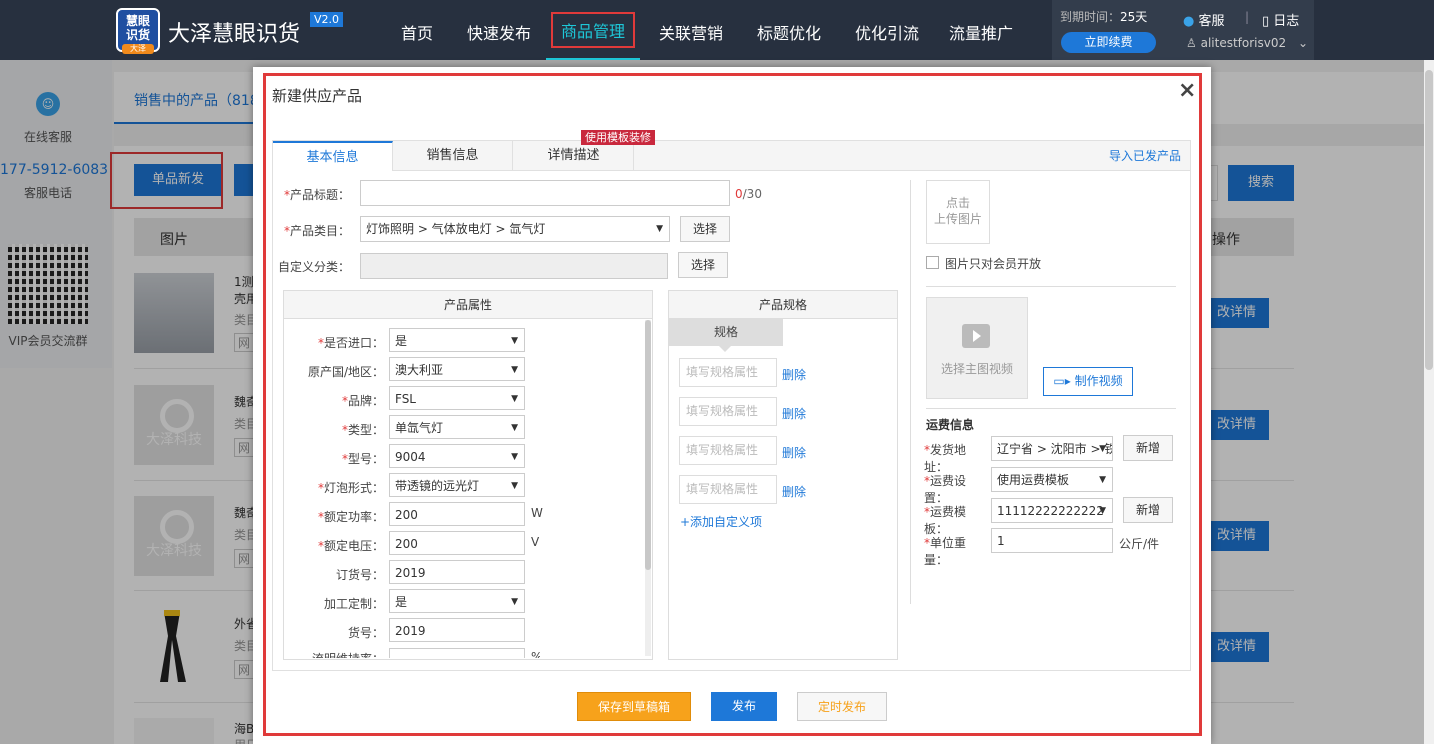 The image size is (1434, 744). Describe the element at coordinates (945, 551) in the screenshot. I see `unit-weight-label: *单位重量：` at that location.